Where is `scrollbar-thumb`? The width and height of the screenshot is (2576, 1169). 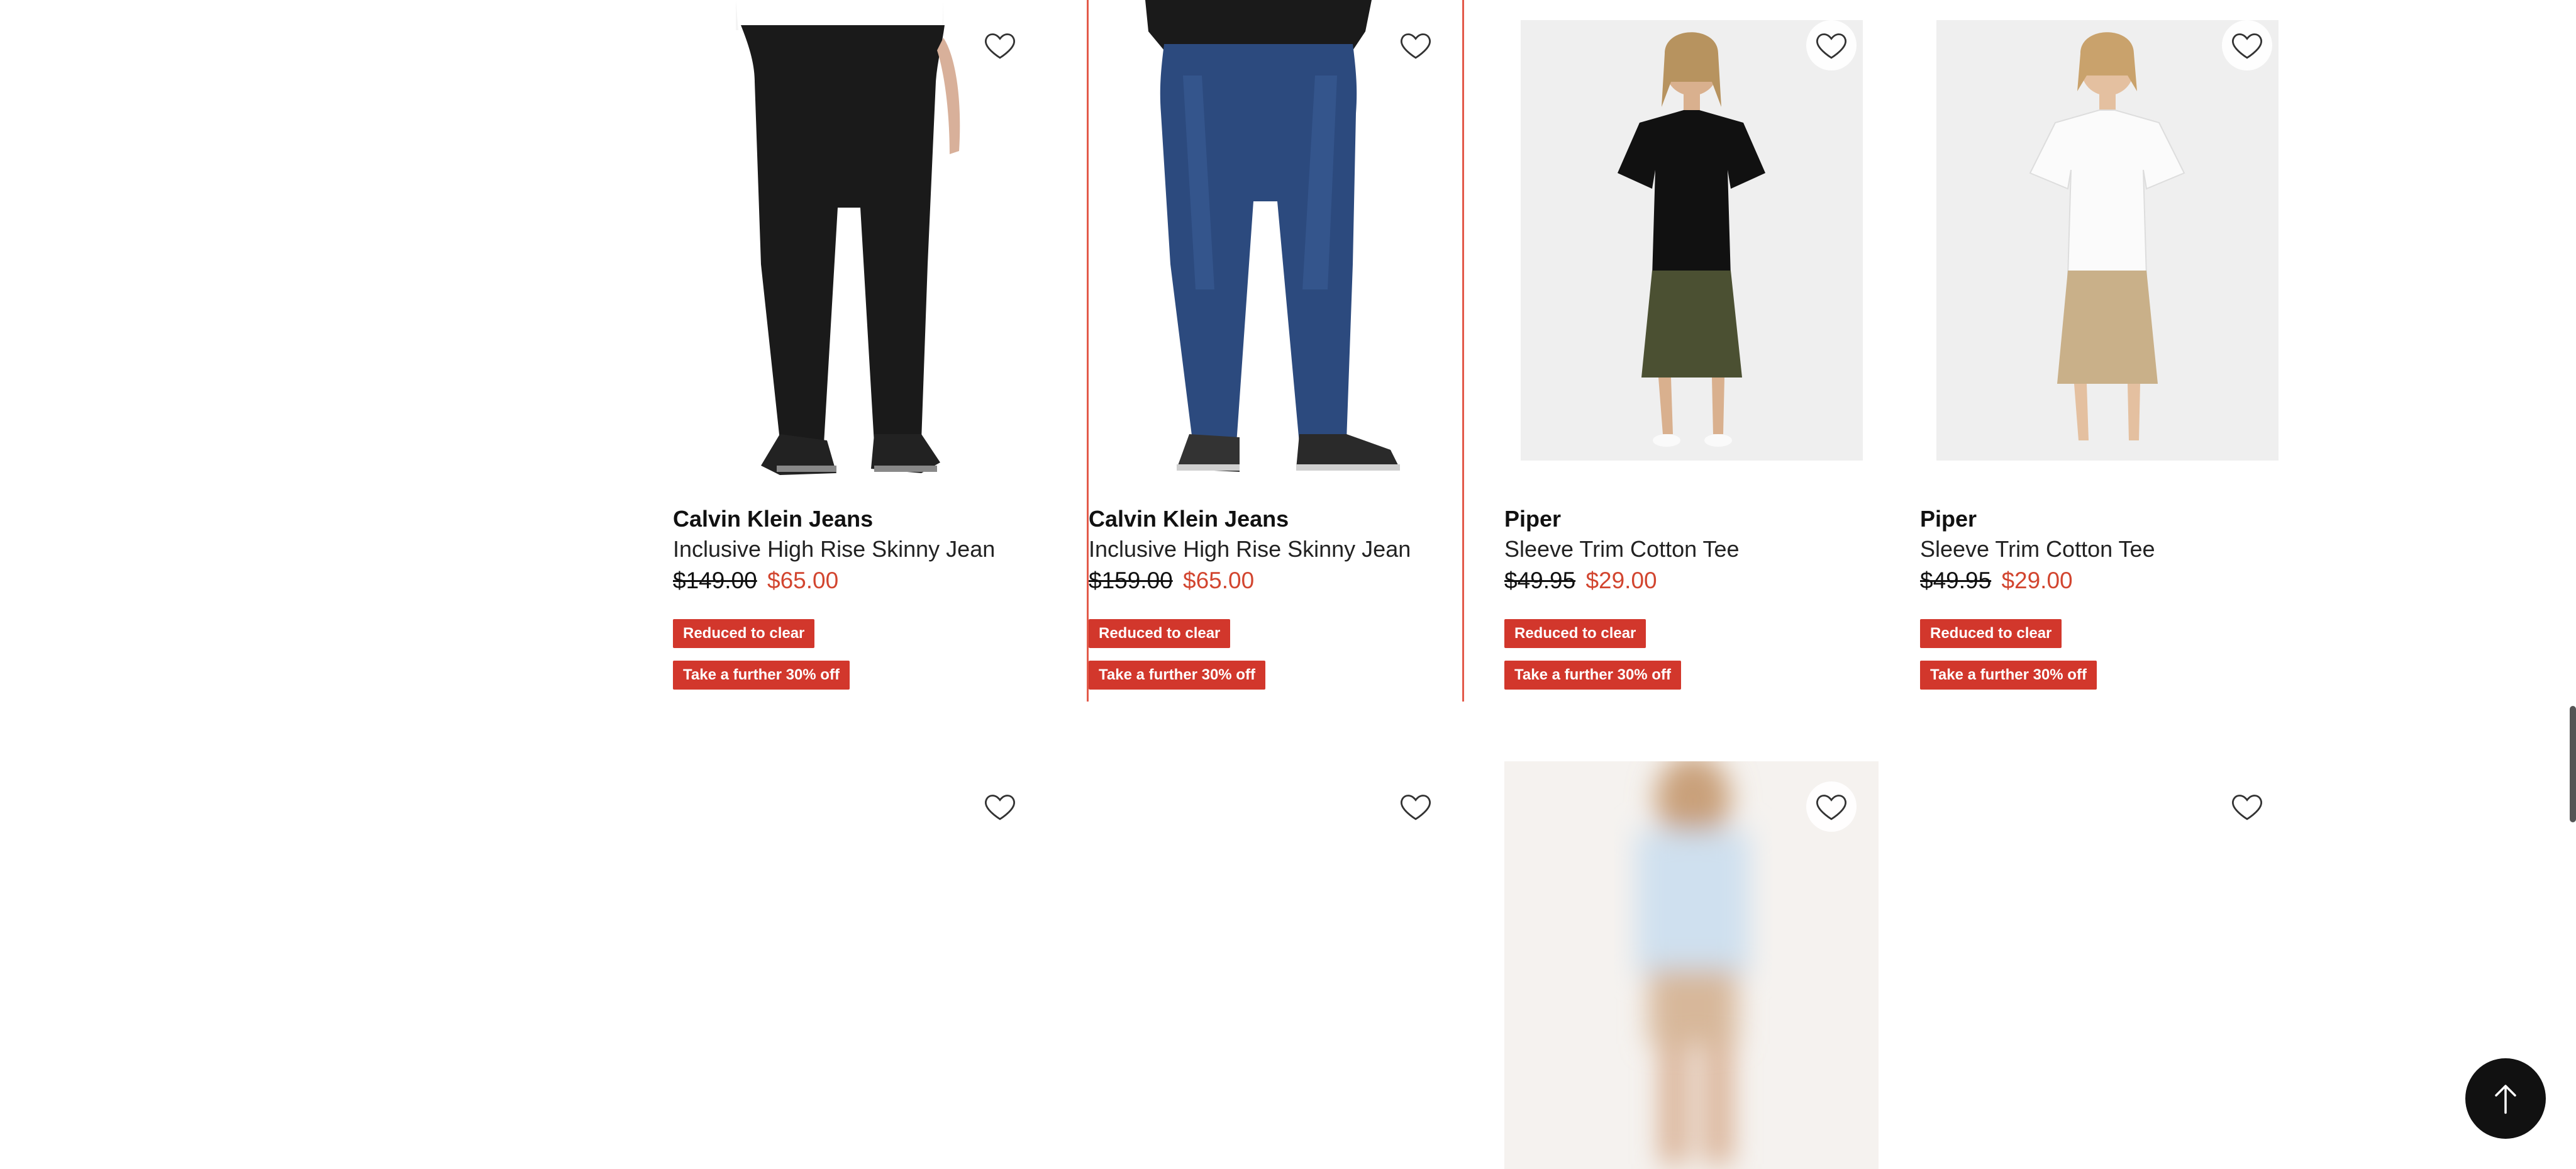 scrollbar-thumb is located at coordinates (2573, 764).